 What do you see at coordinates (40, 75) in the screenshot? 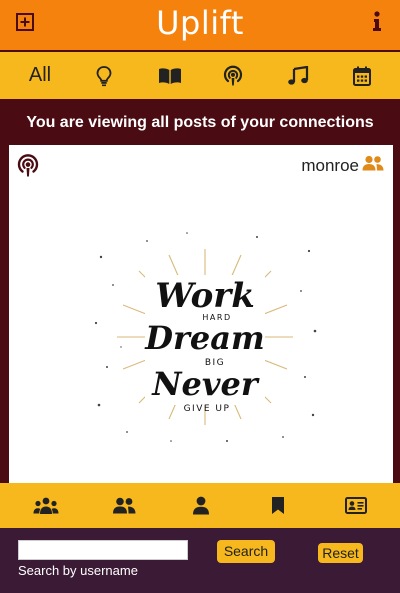
I see `filter-all: All` at bounding box center [40, 75].